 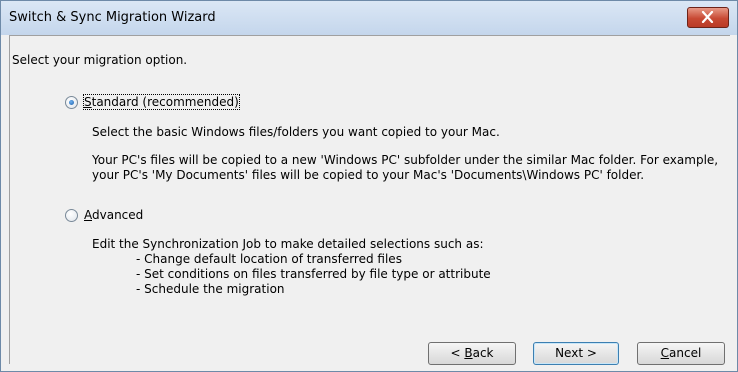 I want to click on window-title: Switch & Sync Migration Wizard, so click(x=112, y=17).